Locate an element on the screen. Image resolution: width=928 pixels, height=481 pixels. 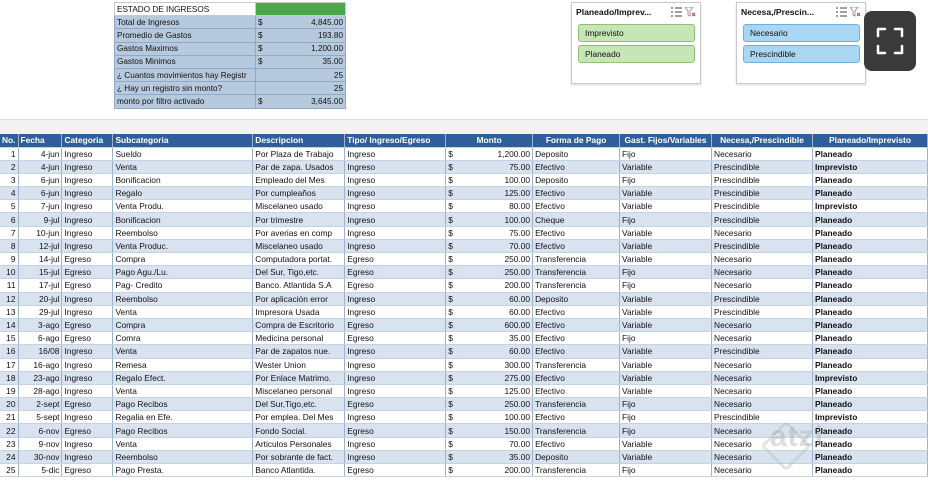
cell-subcategoria: Regalia en Efe. is located at coordinates (183, 417).